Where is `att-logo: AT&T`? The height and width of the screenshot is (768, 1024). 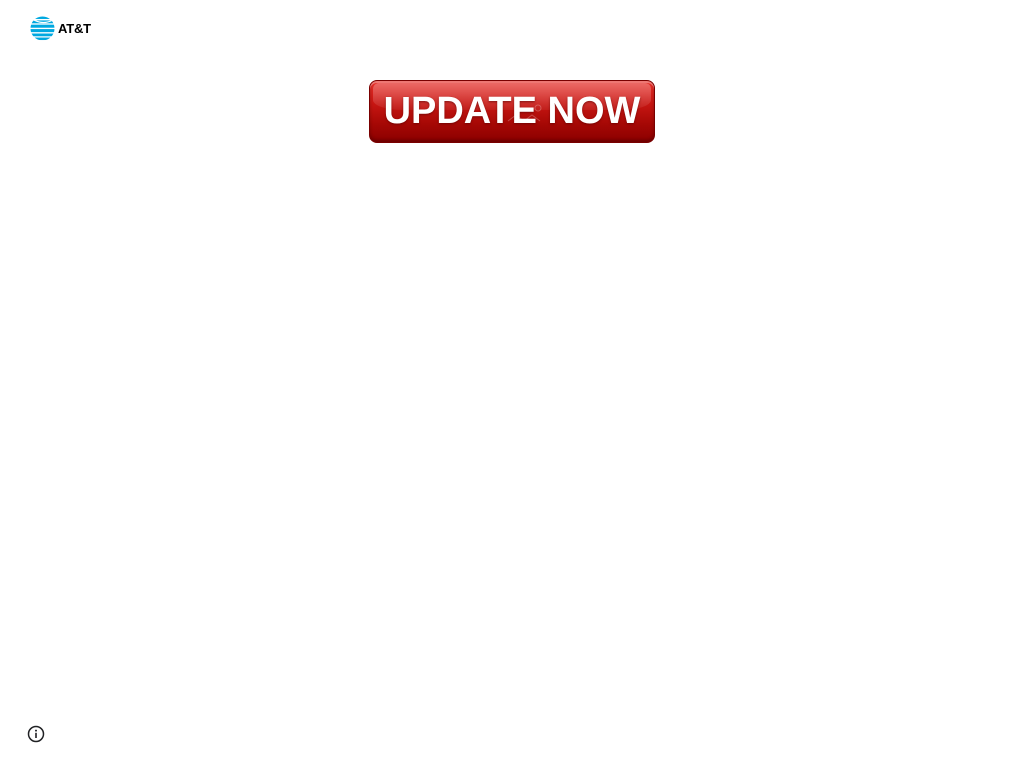 att-logo: AT&T is located at coordinates (60, 28).